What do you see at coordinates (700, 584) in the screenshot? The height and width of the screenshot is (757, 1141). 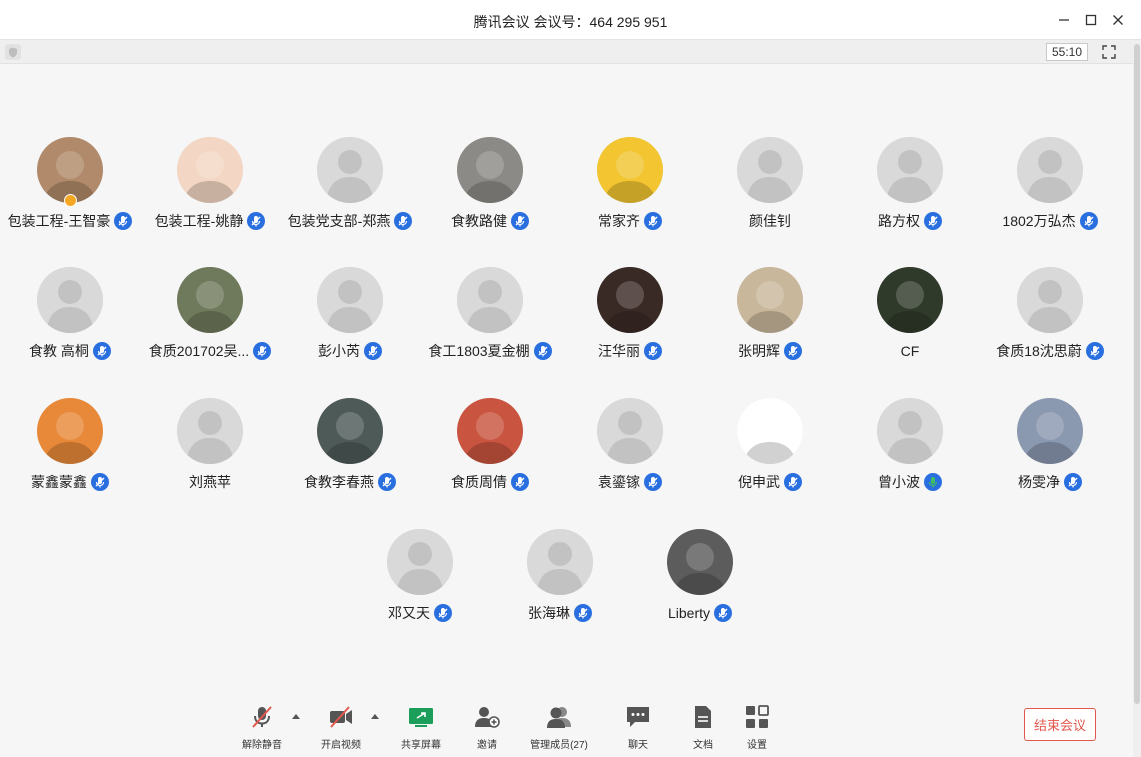 I see `participant-tile: Liberty` at bounding box center [700, 584].